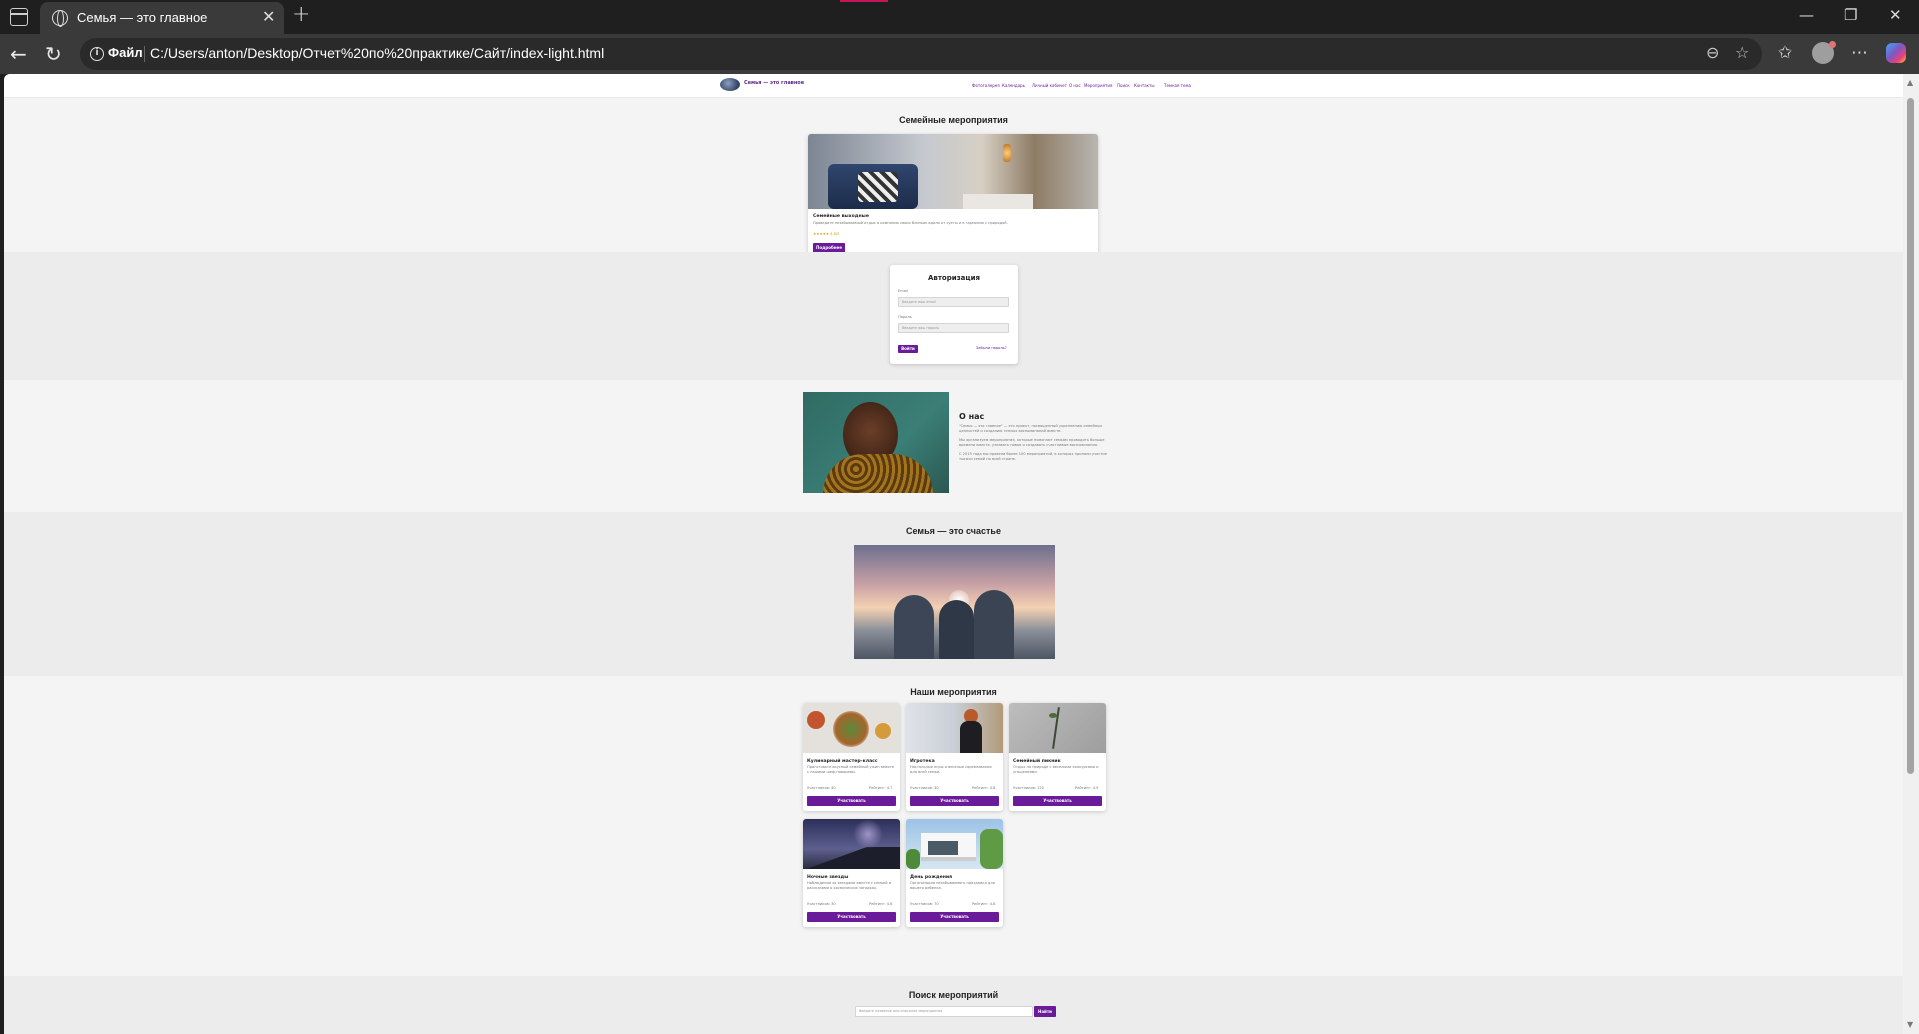 This screenshot has width=1919, height=1034. What do you see at coordinates (730, 84) in the screenshot?
I see `logo-image` at bounding box center [730, 84].